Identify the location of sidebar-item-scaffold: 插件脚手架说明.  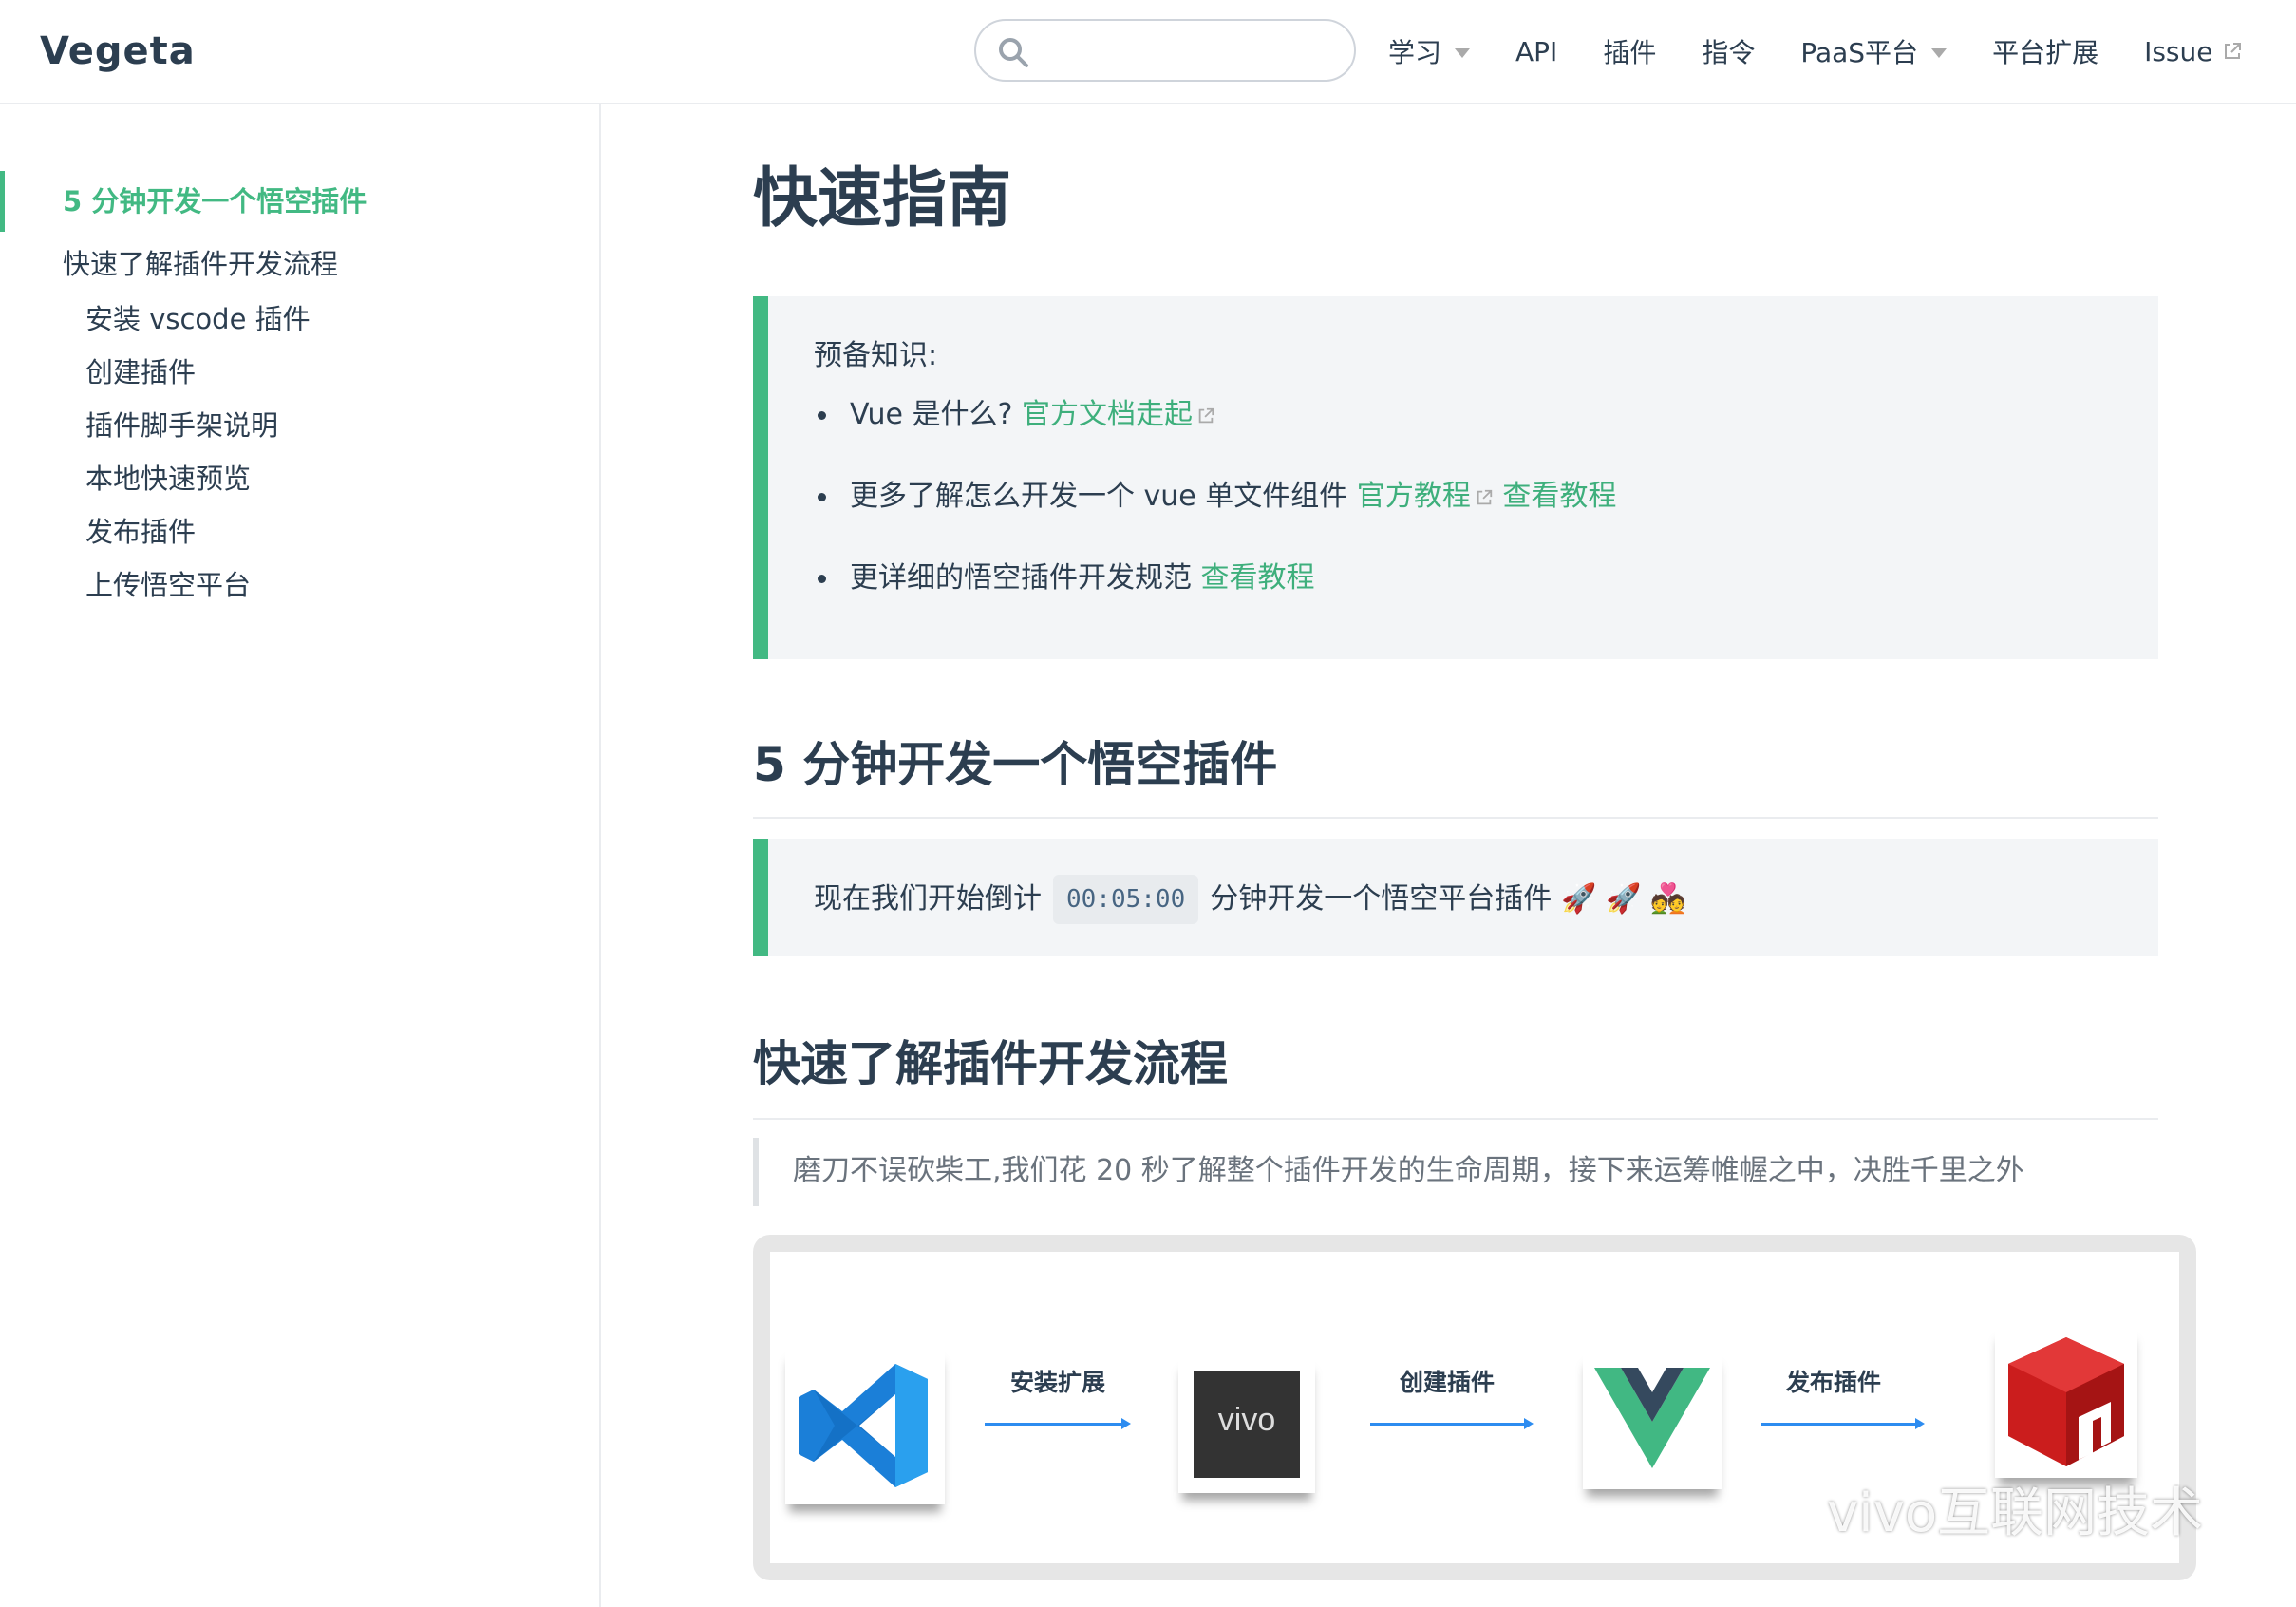
(181, 425).